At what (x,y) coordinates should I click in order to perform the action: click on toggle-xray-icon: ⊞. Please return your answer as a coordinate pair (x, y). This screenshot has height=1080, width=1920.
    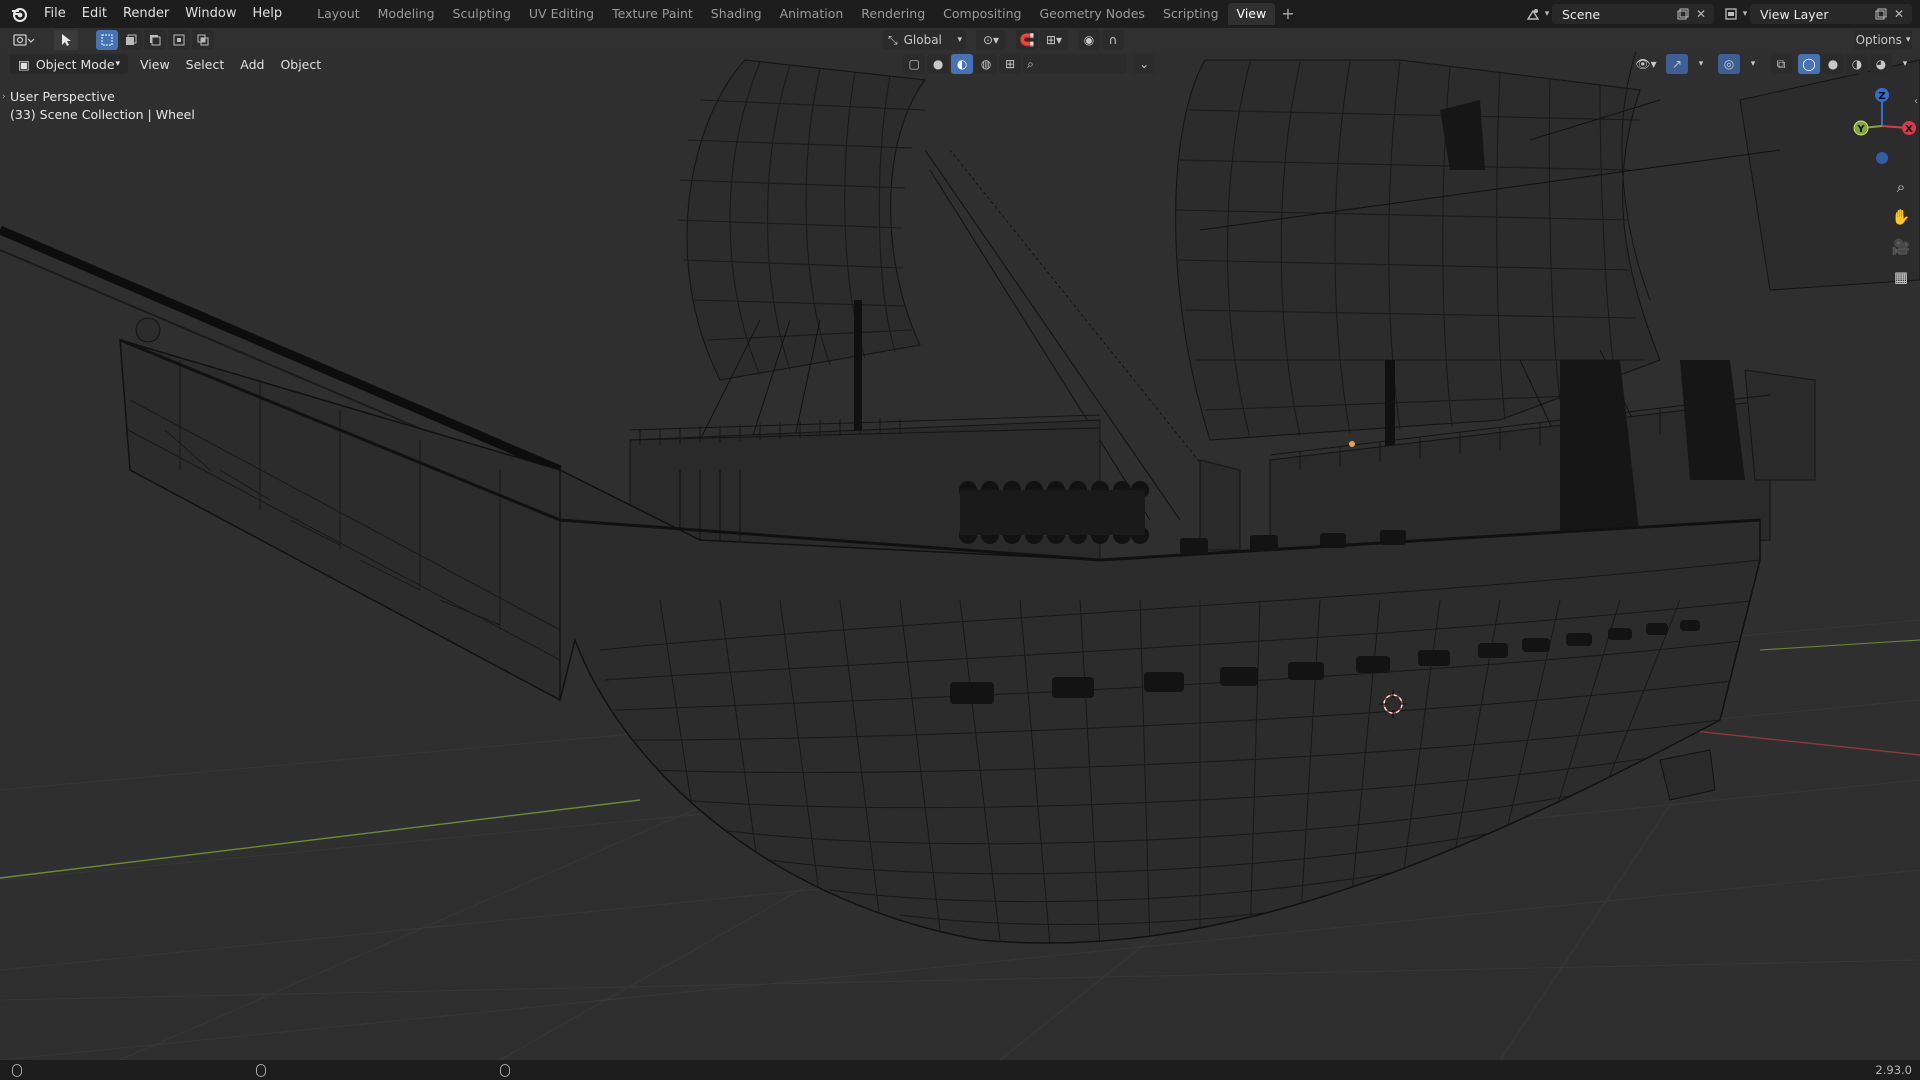
    Looking at the image, I should click on (1010, 64).